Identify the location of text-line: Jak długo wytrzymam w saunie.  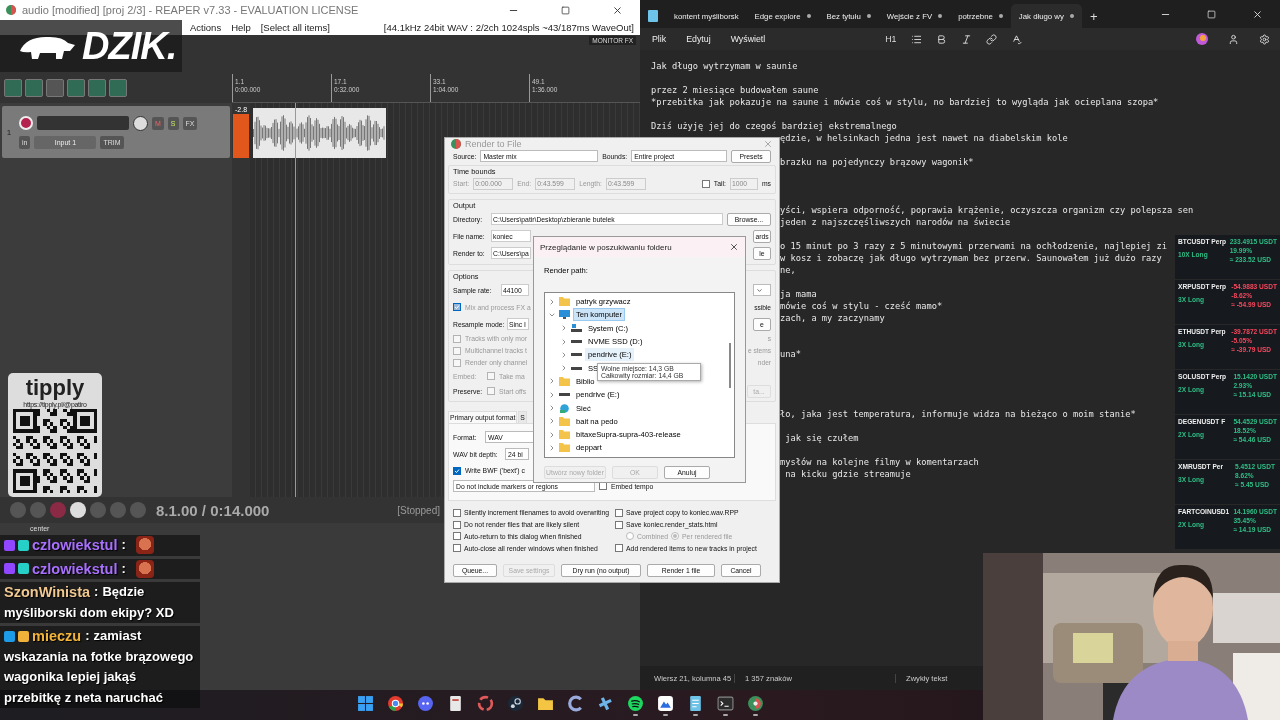
(724, 66).